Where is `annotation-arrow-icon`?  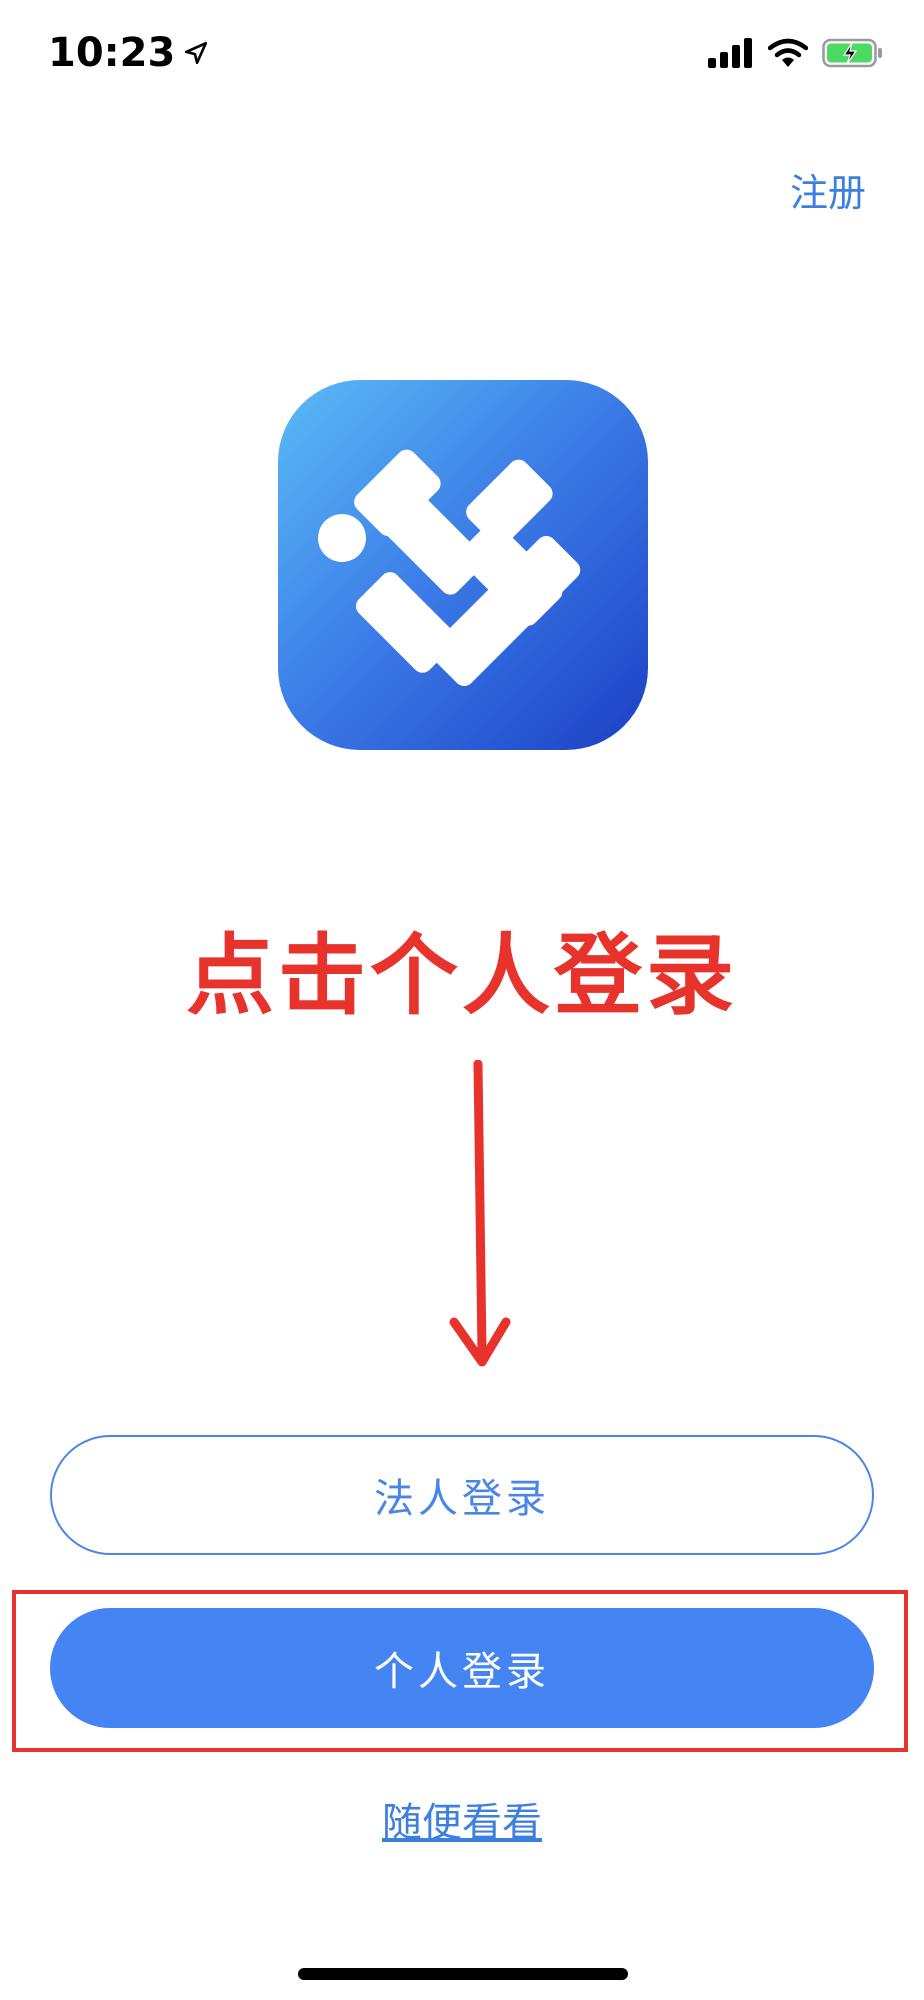
annotation-arrow-icon is located at coordinates (480, 1213).